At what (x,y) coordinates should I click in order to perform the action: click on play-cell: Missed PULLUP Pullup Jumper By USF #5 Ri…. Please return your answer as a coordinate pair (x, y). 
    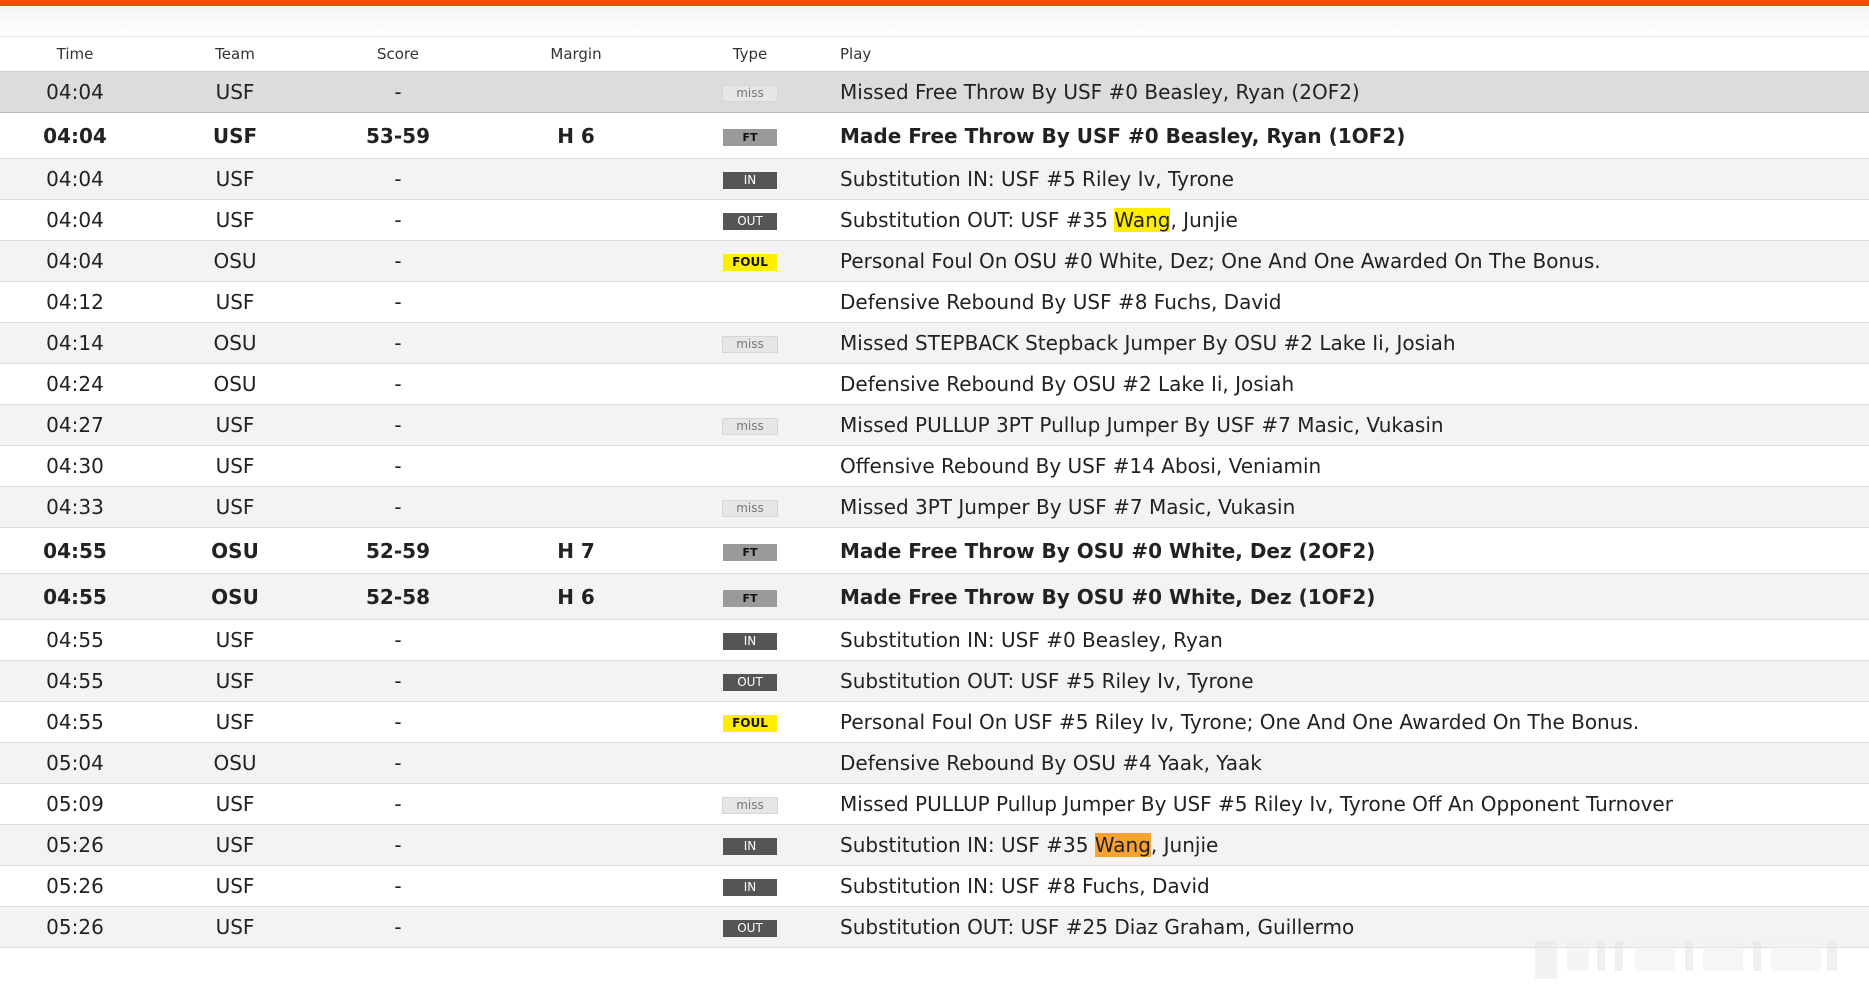
    Looking at the image, I should click on (1346, 804).